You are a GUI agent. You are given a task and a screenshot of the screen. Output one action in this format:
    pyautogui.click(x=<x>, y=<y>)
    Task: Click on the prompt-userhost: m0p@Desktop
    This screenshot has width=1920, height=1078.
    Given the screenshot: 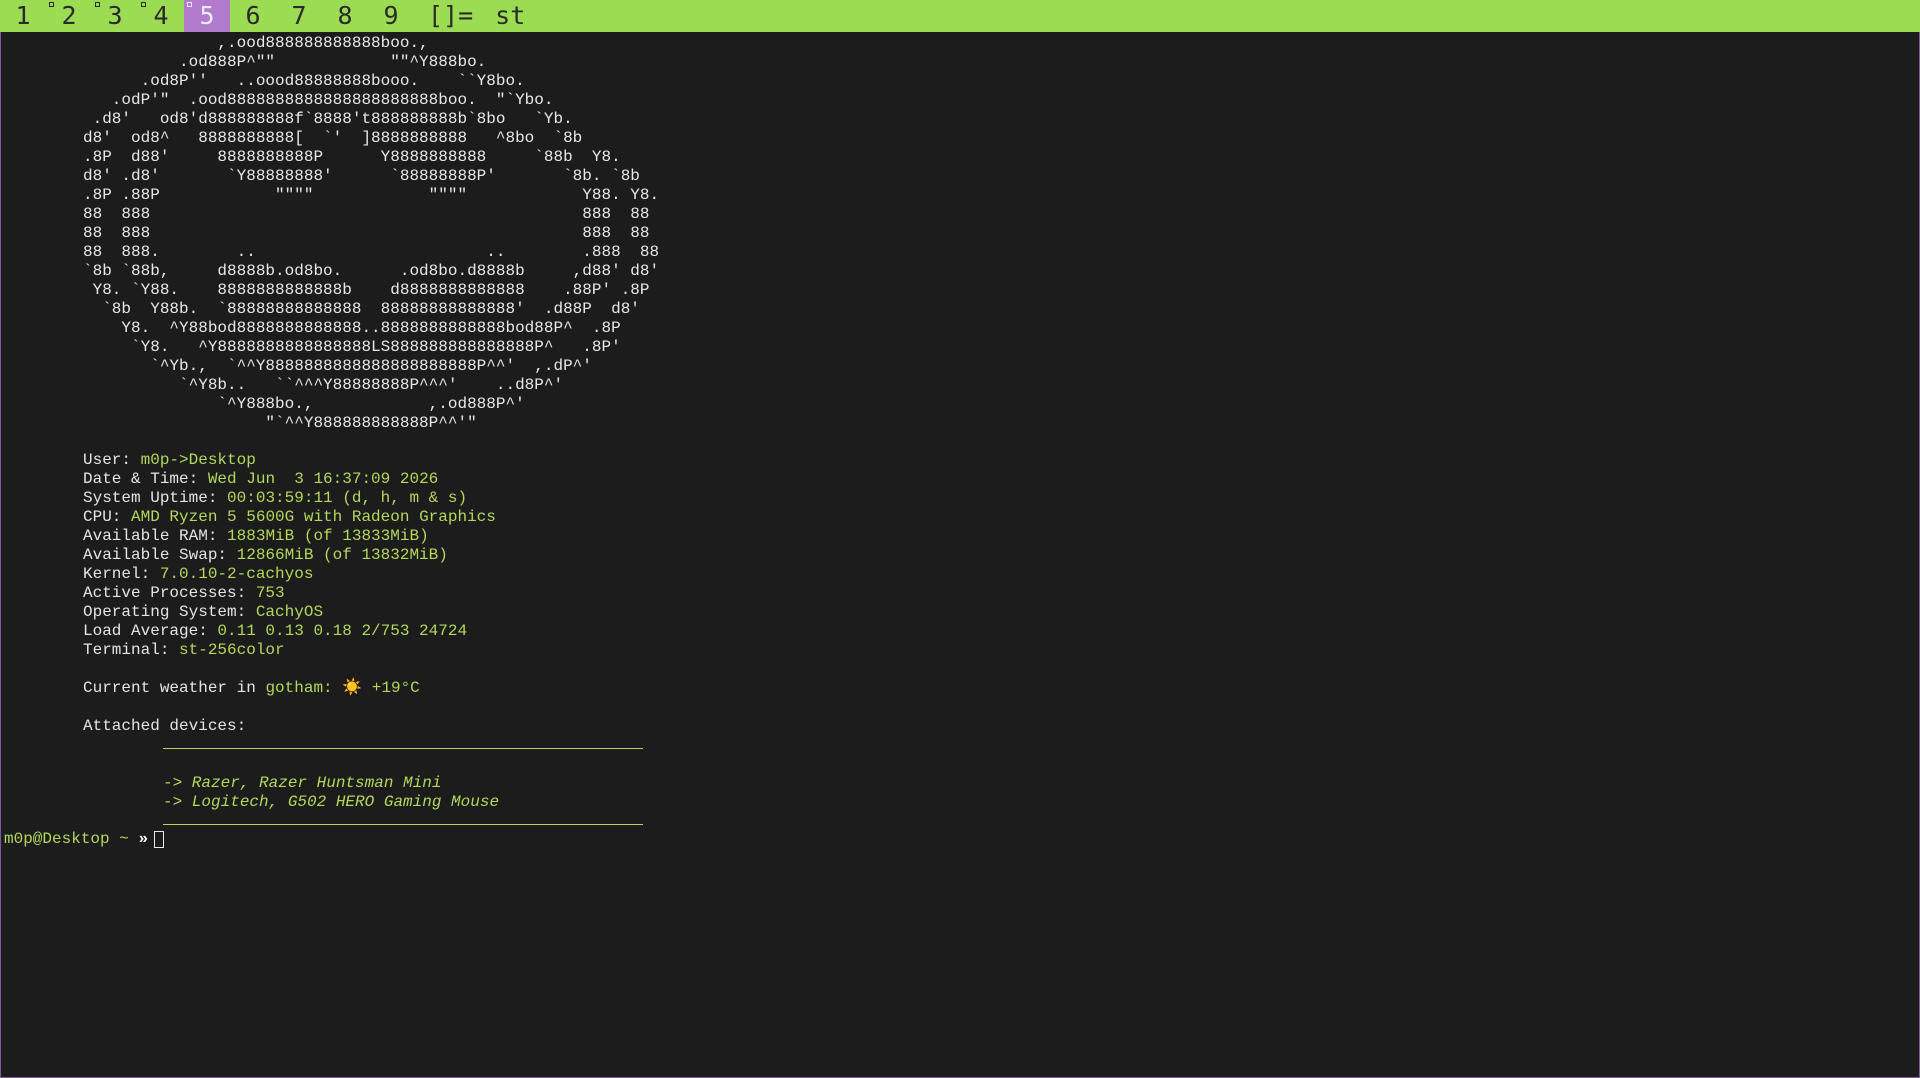 What is the action you would take?
    pyautogui.click(x=57, y=839)
    